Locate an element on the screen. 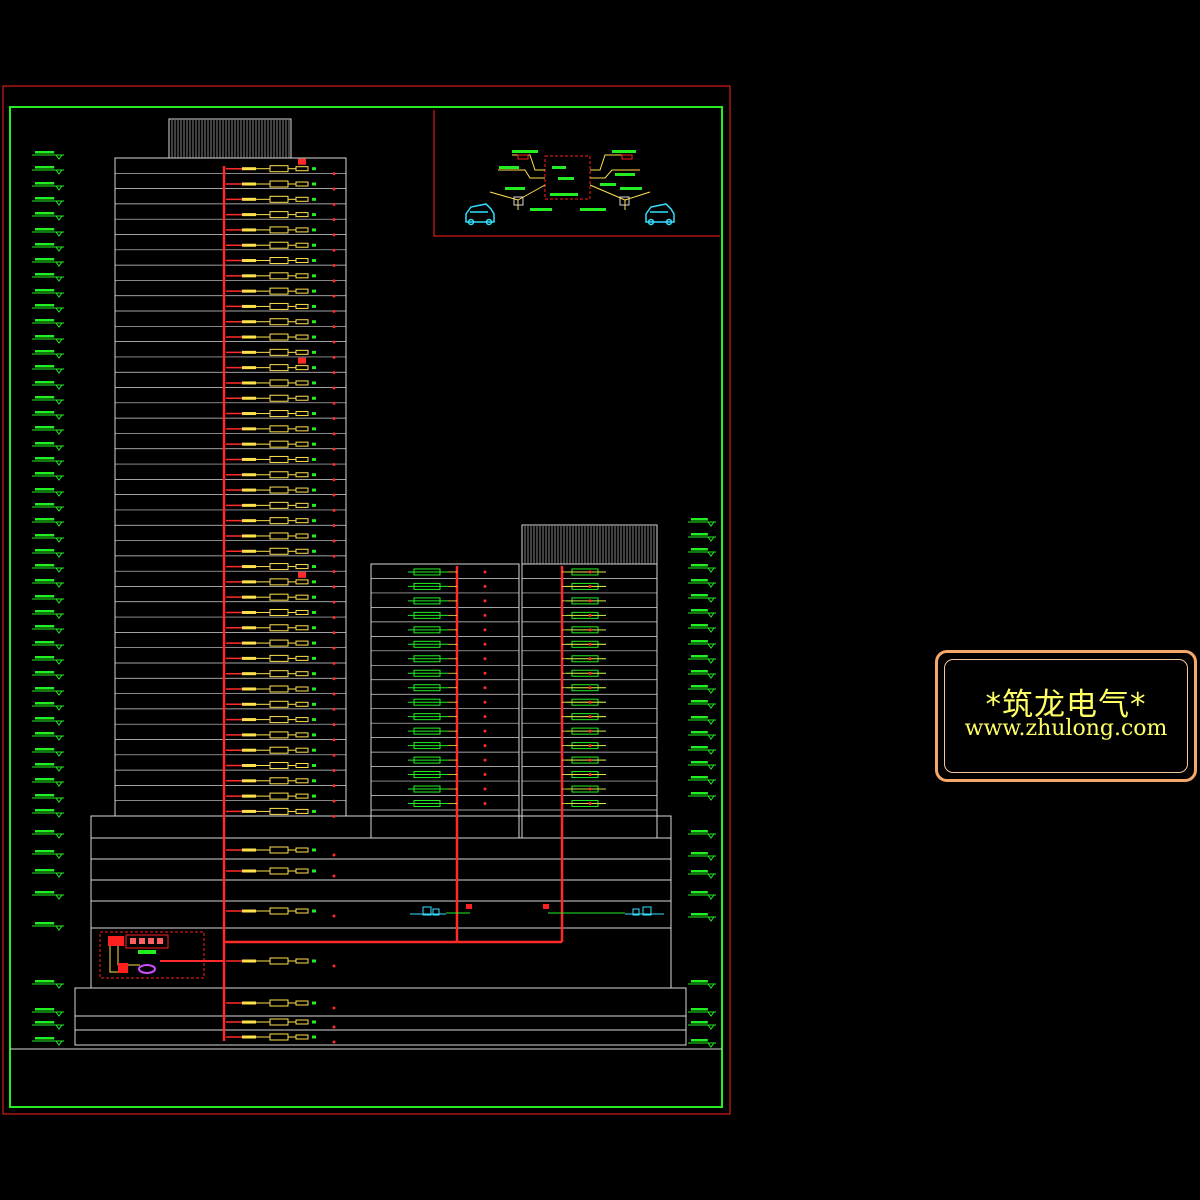 The image size is (1200, 1200). tower-a-floor-lines is located at coordinates (230, 487).